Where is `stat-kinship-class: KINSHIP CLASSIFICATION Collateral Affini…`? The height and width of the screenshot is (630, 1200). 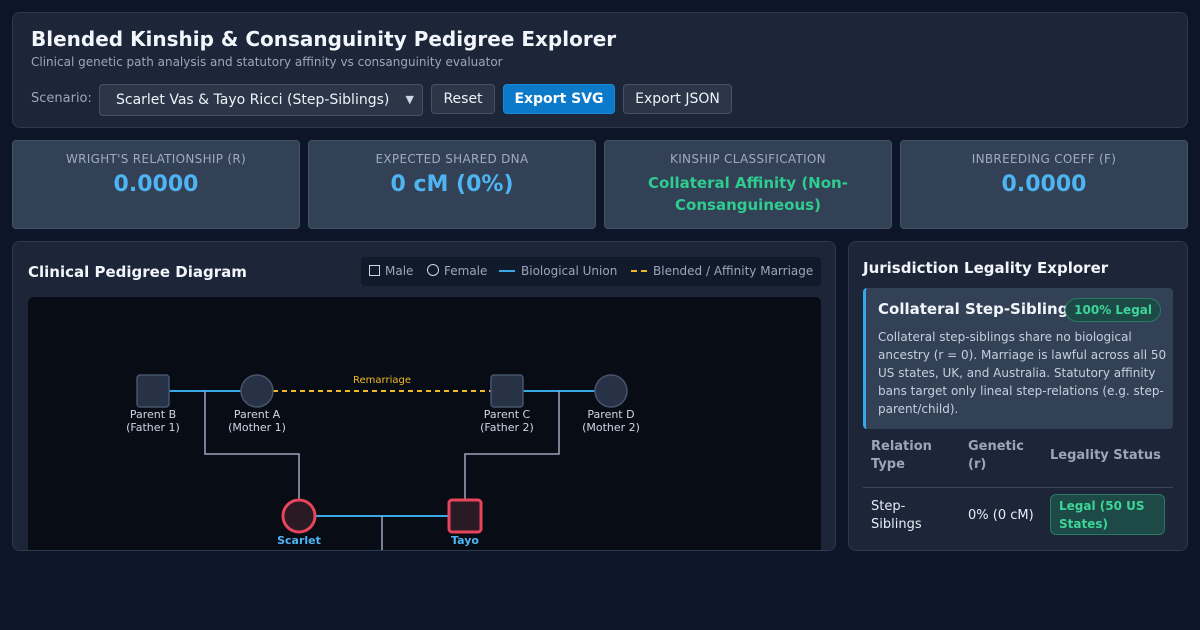 stat-kinship-class: KINSHIP CLASSIFICATION Collateral Affini… is located at coordinates (748, 184).